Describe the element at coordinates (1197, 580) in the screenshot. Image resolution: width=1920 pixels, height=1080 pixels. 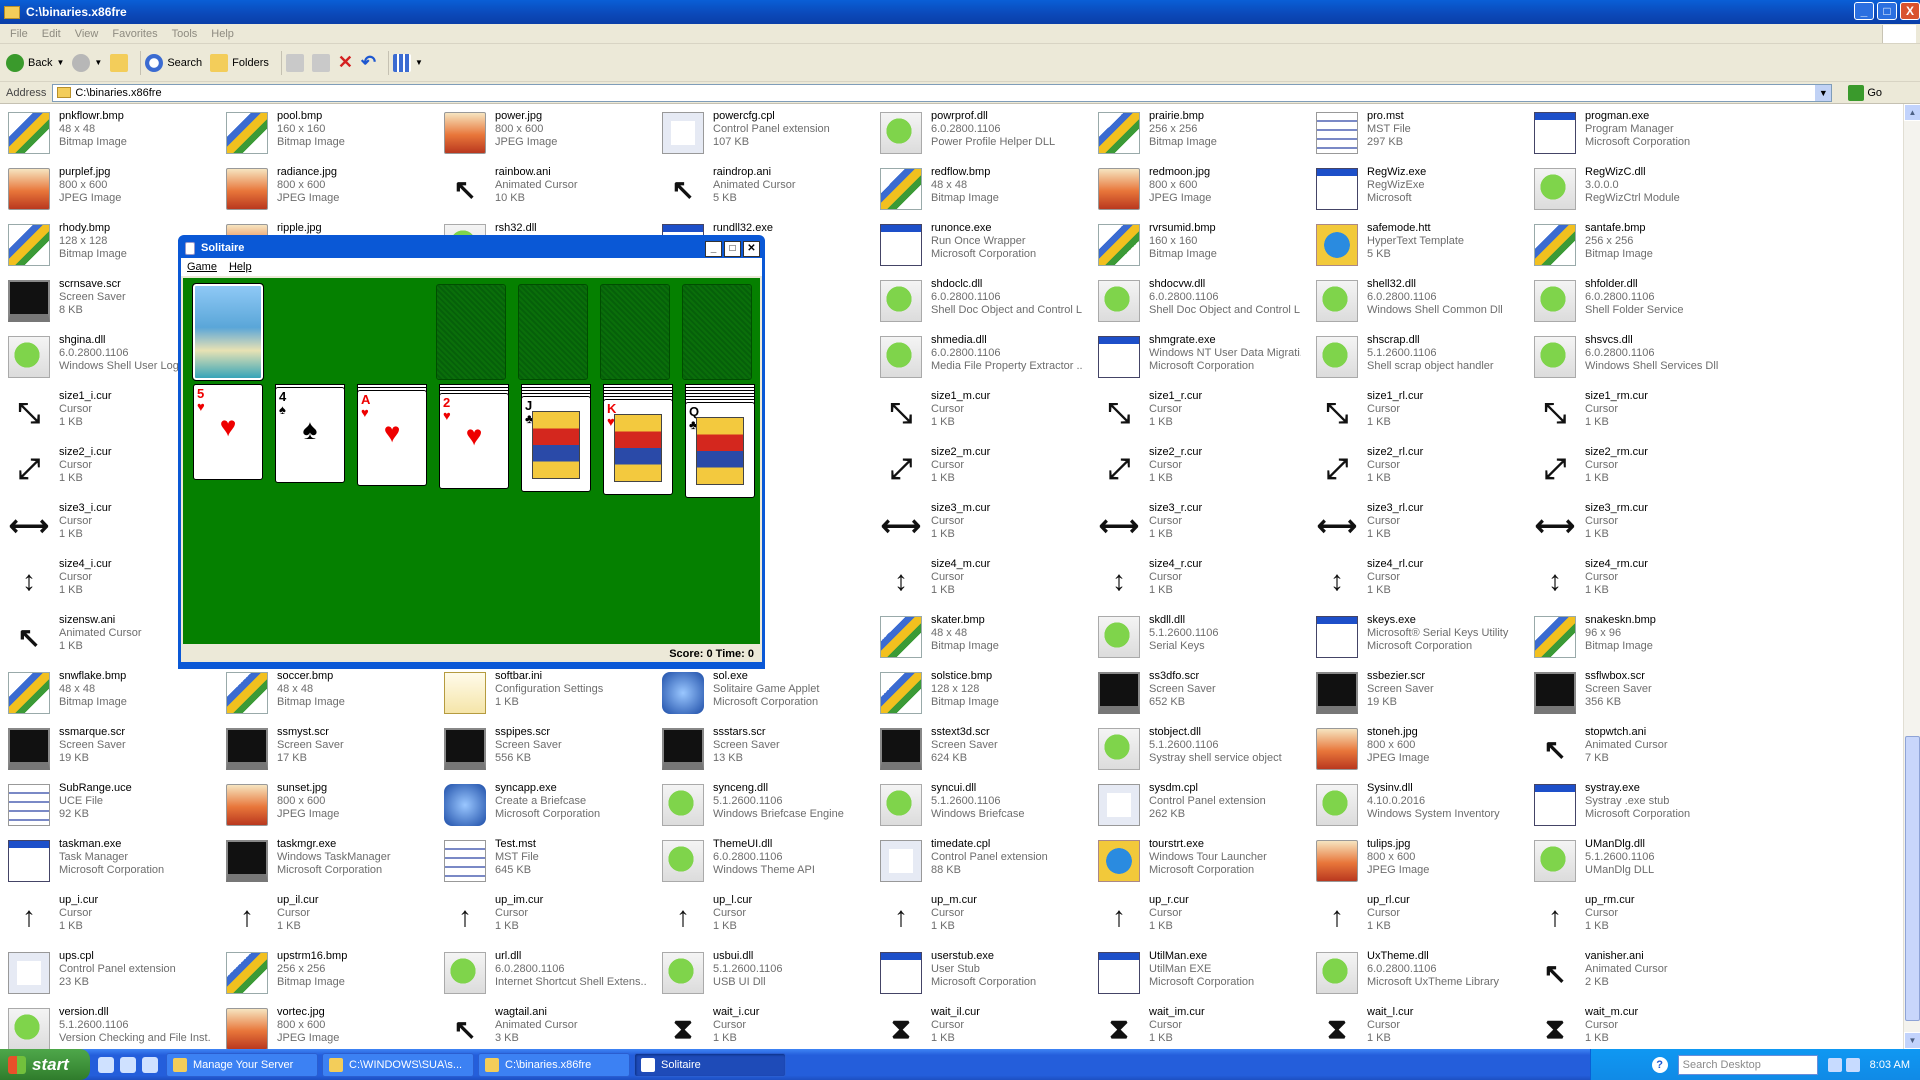
I see `file-item: ↕ size4_r.cur Cursor 1 KB` at that location.